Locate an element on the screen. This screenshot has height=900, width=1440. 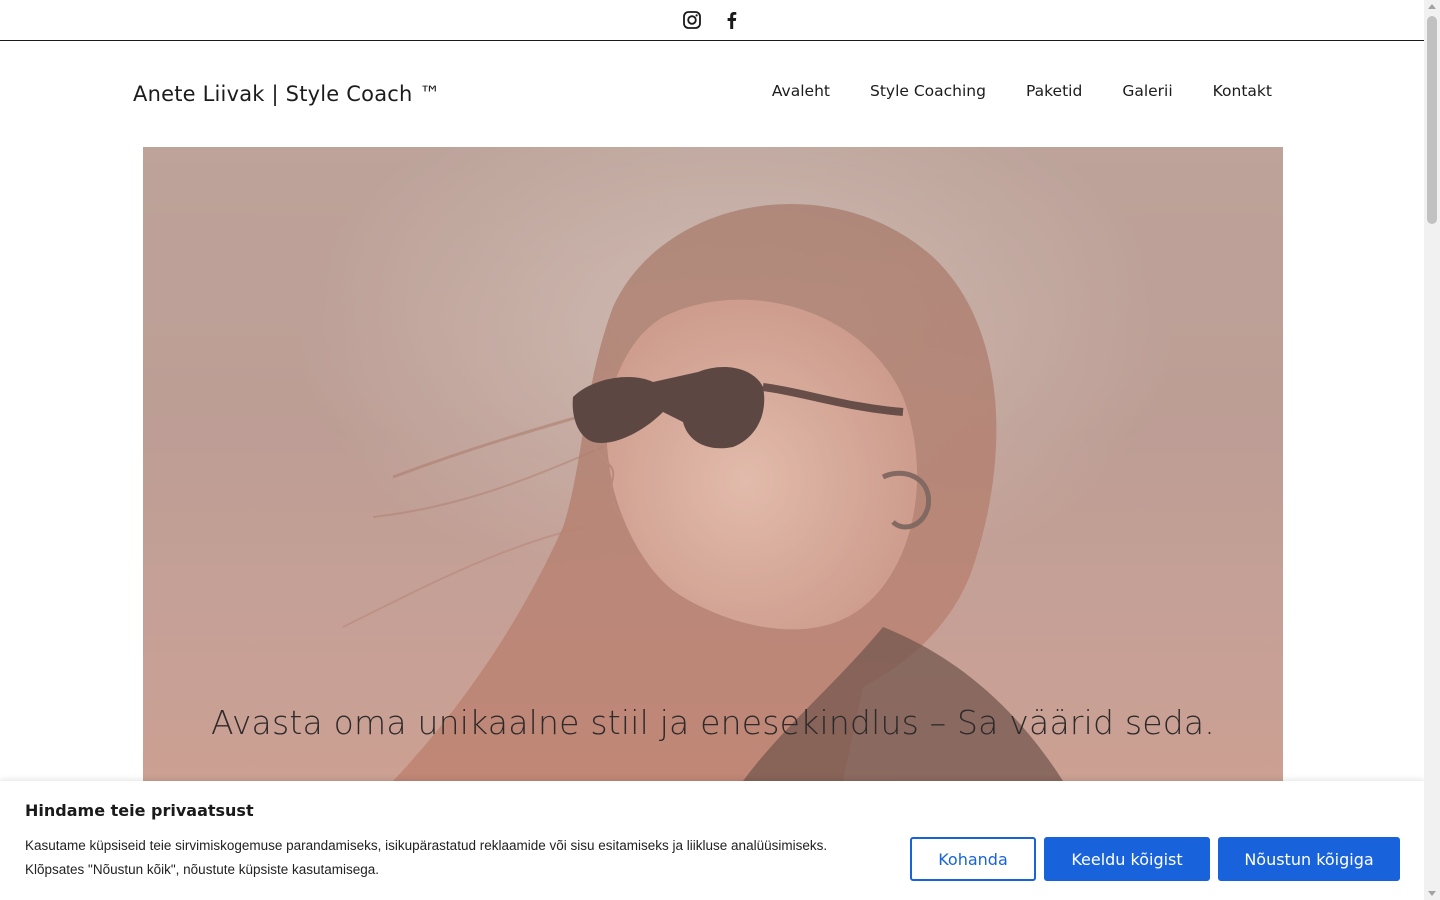
scroll-up-icon is located at coordinates (1432, 6).